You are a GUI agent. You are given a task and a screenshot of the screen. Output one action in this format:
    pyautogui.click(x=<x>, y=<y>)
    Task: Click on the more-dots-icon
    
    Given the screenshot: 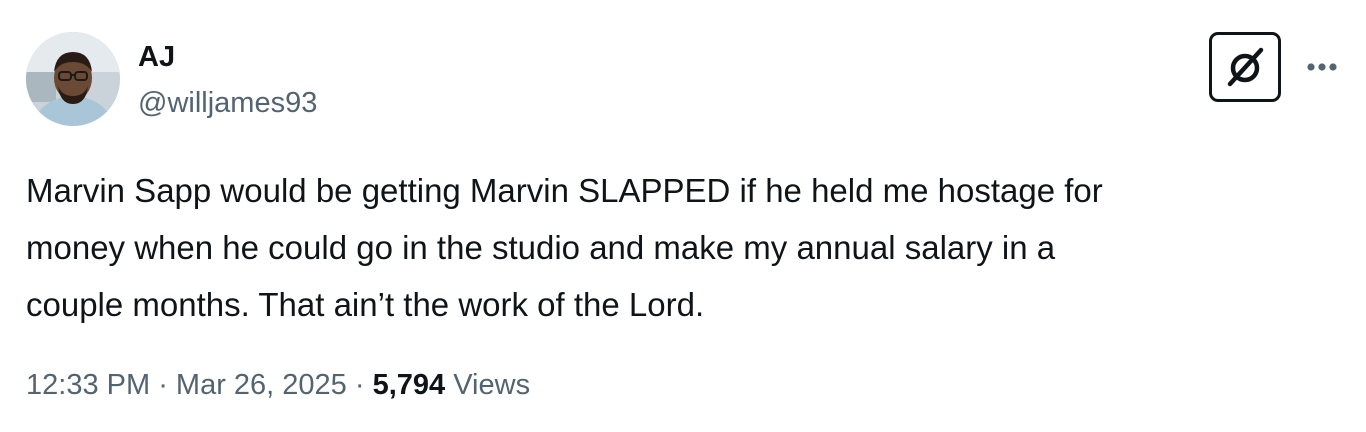 What is the action you would take?
    pyautogui.click(x=1322, y=67)
    